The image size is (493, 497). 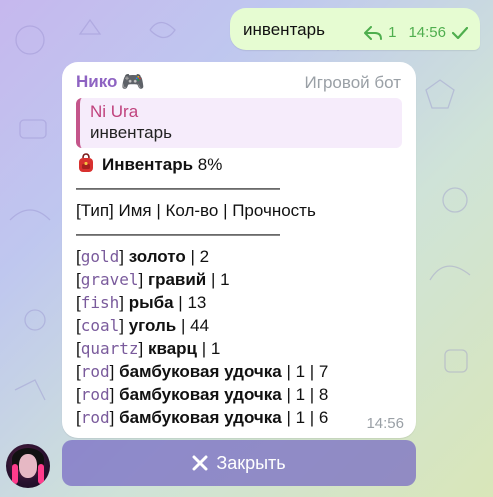 What do you see at coordinates (392, 32) in the screenshot?
I see `reply-count: 1` at bounding box center [392, 32].